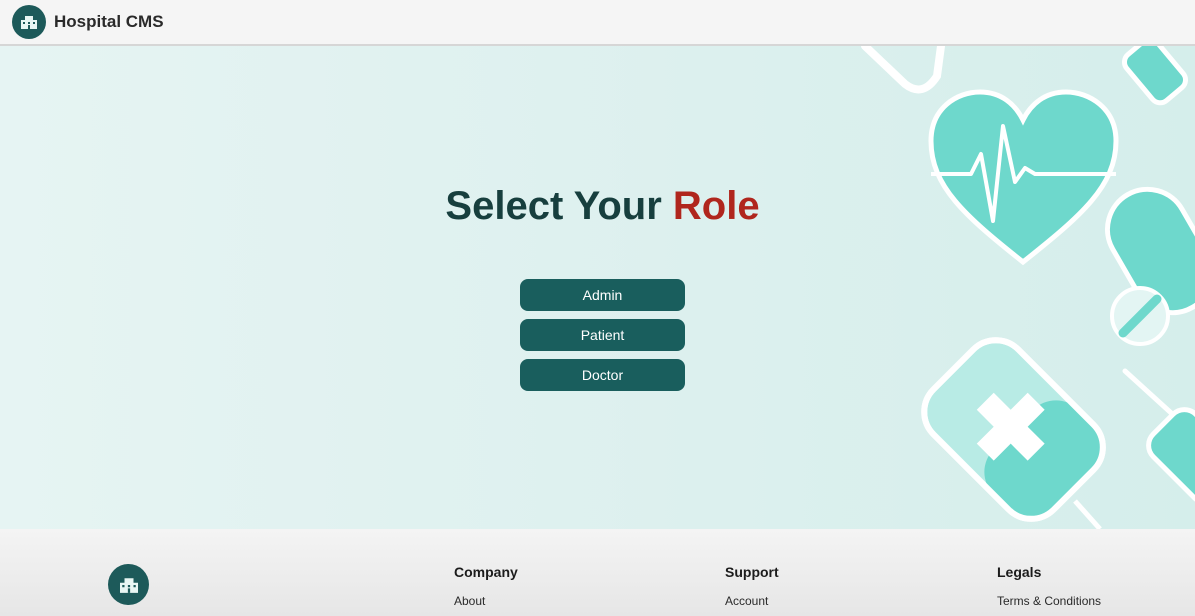  Describe the element at coordinates (128, 584) in the screenshot. I see `footer-hospital-logo-icon` at that location.